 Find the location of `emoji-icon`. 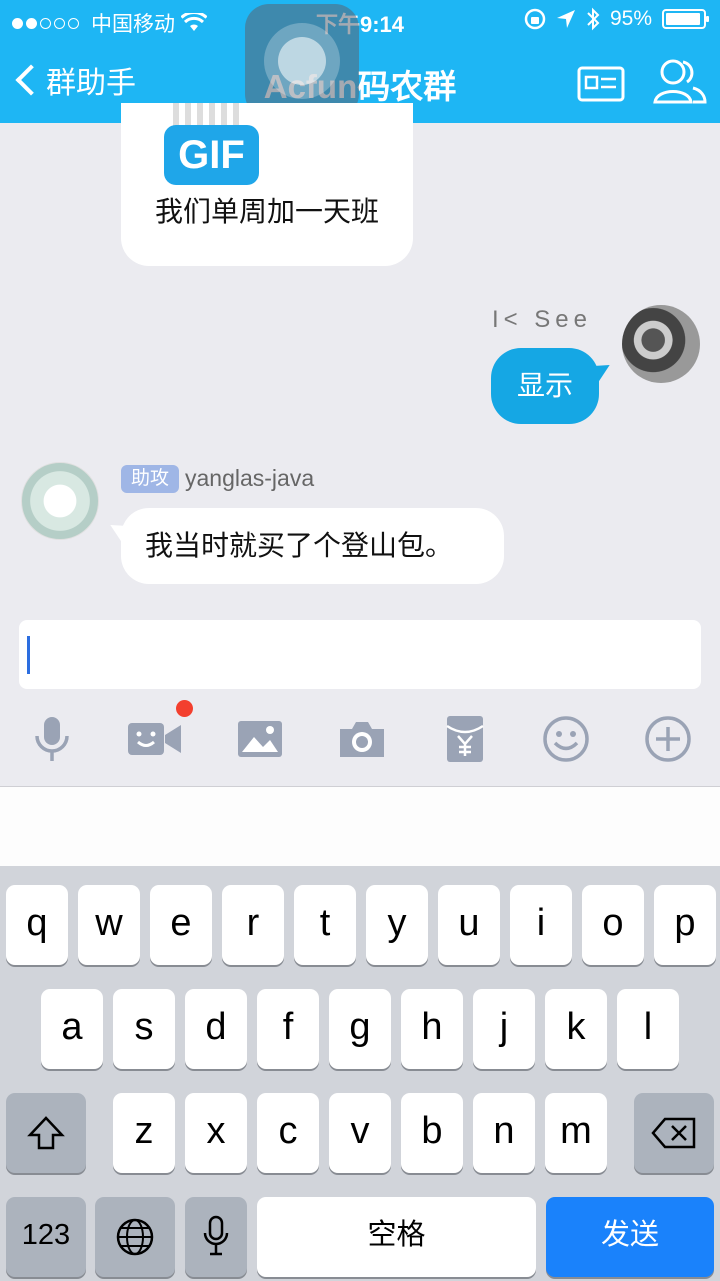

emoji-icon is located at coordinates (566, 739).